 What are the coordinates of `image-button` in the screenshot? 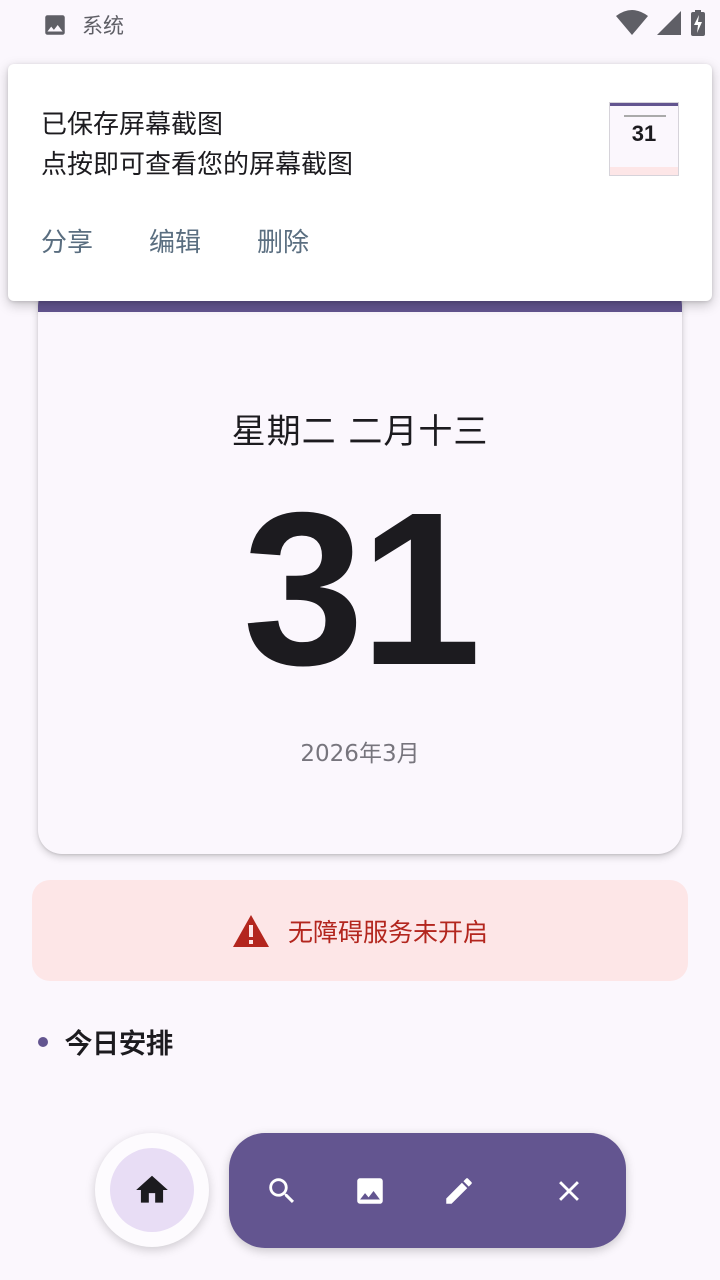 It's located at (370, 1191).